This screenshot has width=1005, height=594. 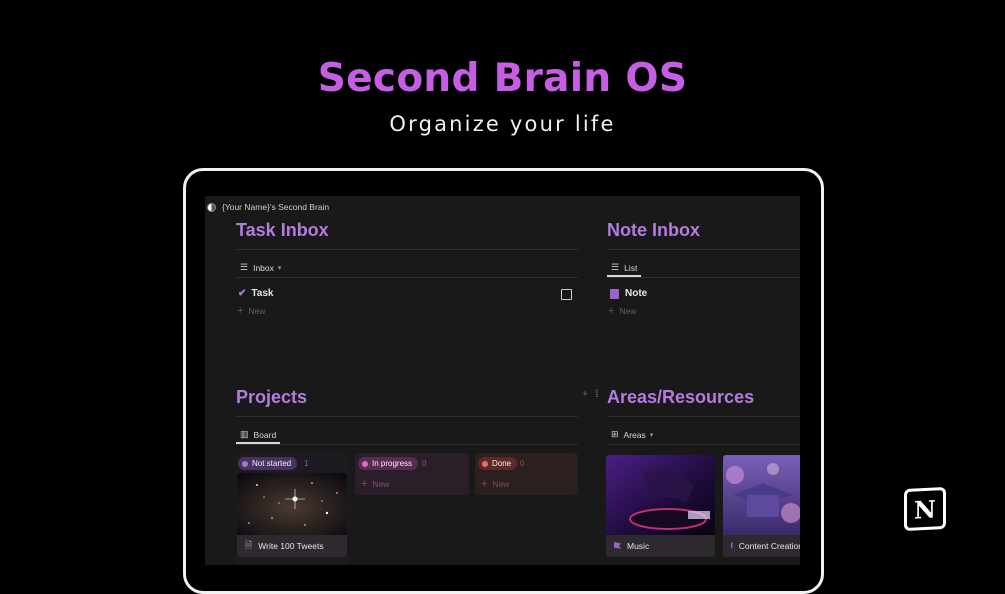 I want to click on gallery-icon: ⊞, so click(x=615, y=434).